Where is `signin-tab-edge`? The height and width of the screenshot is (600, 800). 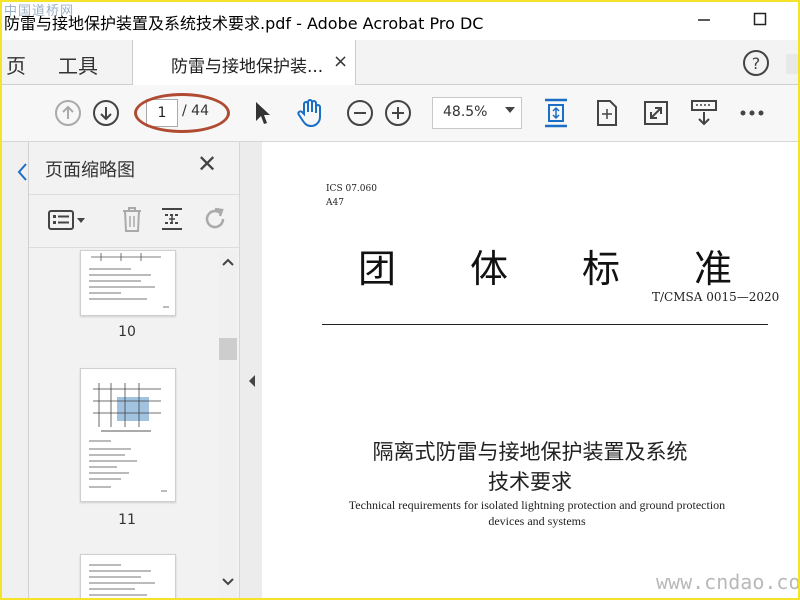 signin-tab-edge is located at coordinates (792, 64).